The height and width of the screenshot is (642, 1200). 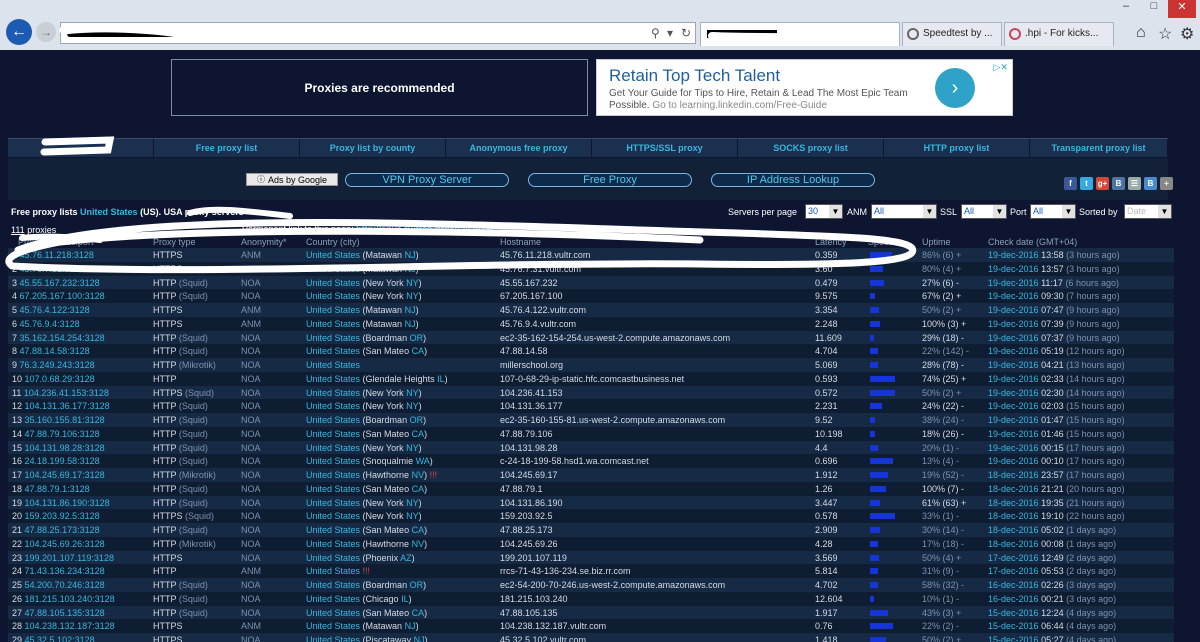 What do you see at coordinates (57, 489) in the screenshot?
I see `ip-port: 47.88.79.1:3128` at bounding box center [57, 489].